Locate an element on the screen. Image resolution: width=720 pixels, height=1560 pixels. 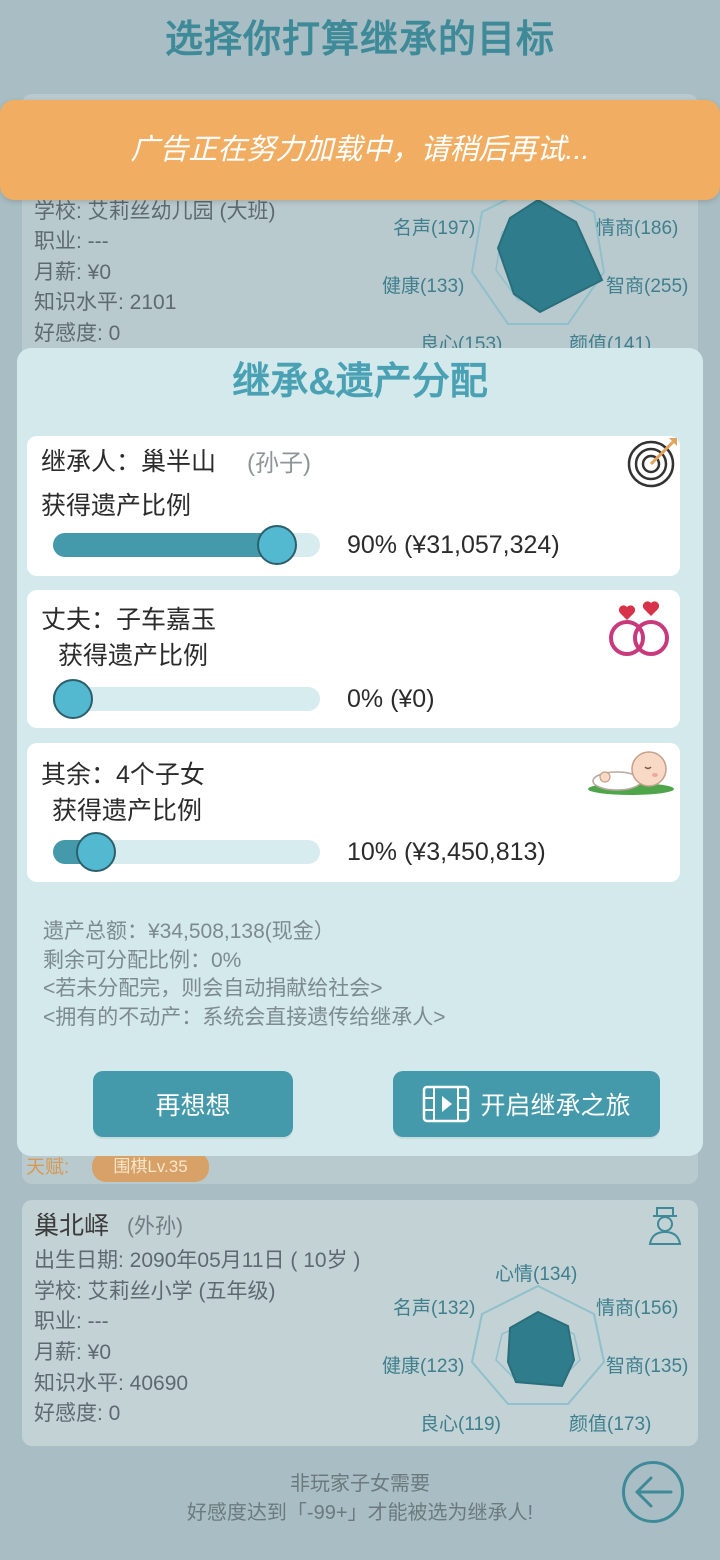
target-icon is located at coordinates (652, 463).